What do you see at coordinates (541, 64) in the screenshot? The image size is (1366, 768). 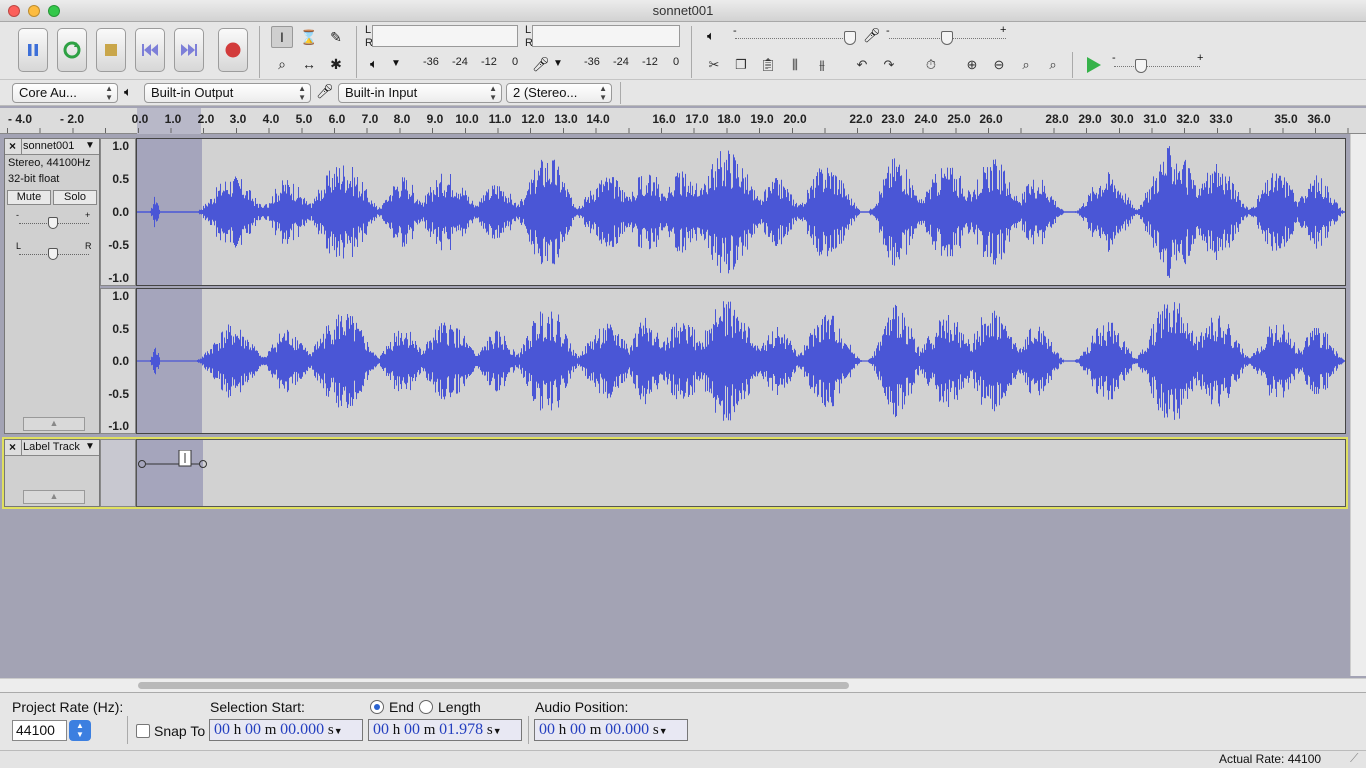 I see `microphone-icon: 🎤︎` at bounding box center [541, 64].